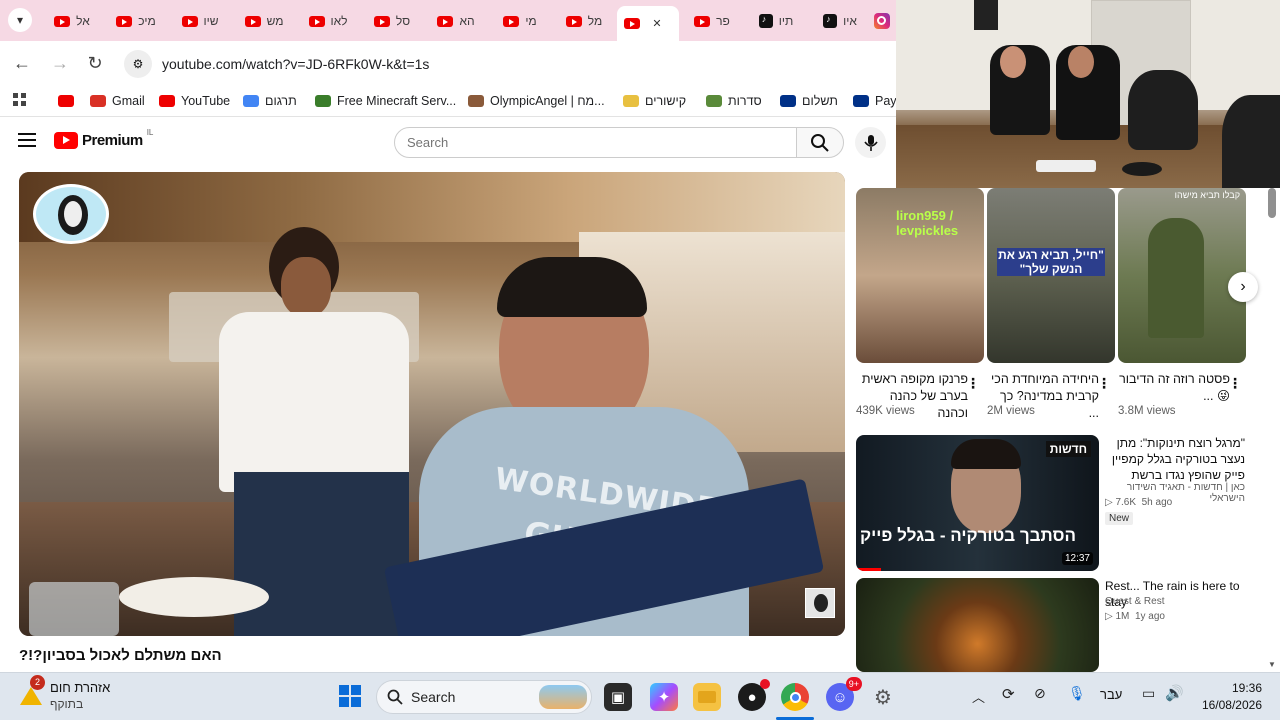  Describe the element at coordinates (978, 696) in the screenshot. I see `show-hidden-icons: ︿` at that location.